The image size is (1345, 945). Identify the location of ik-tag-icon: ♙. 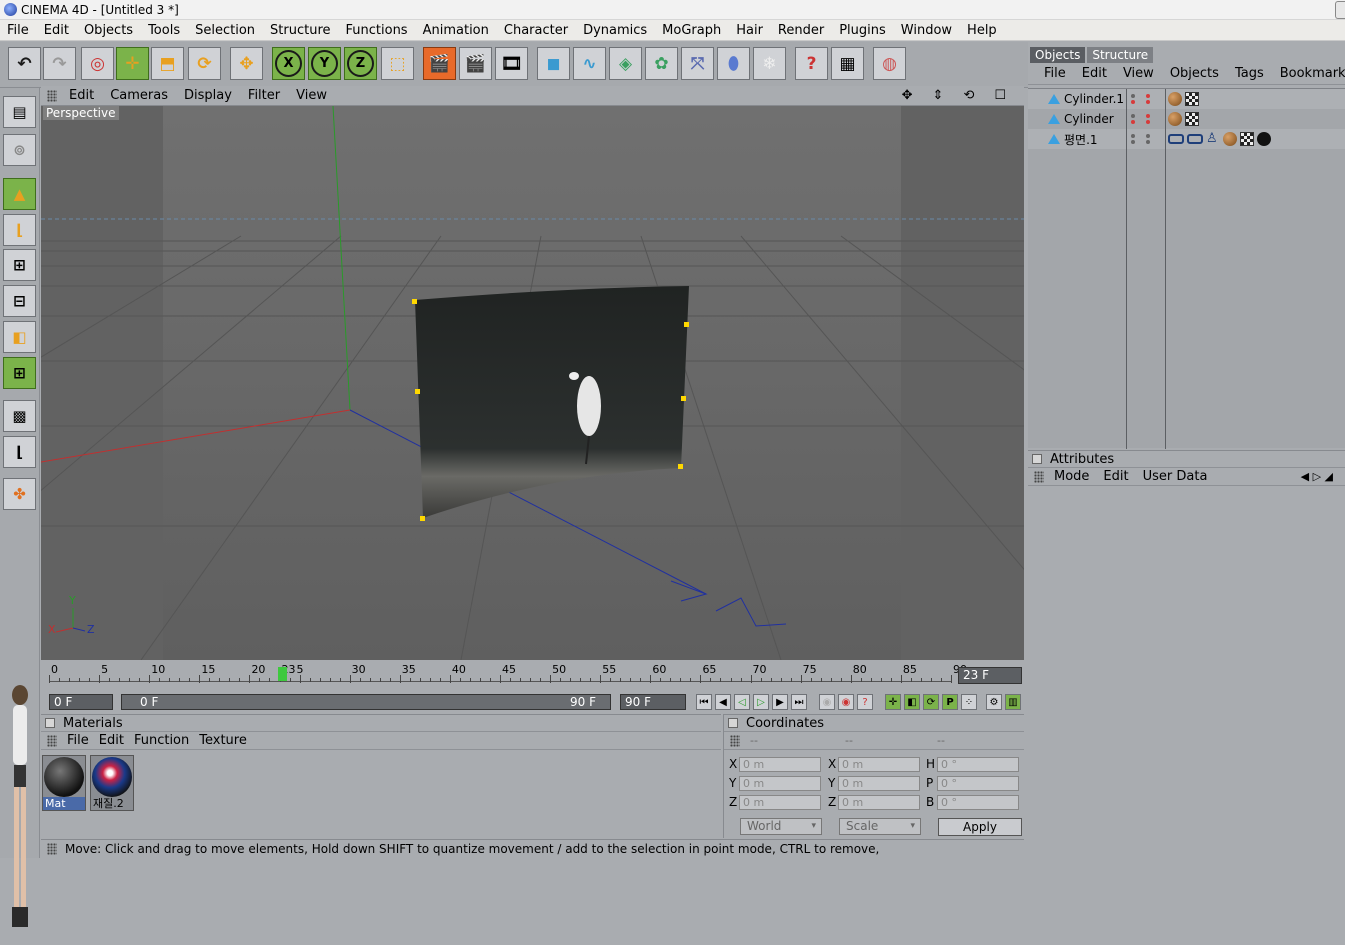
(1213, 139).